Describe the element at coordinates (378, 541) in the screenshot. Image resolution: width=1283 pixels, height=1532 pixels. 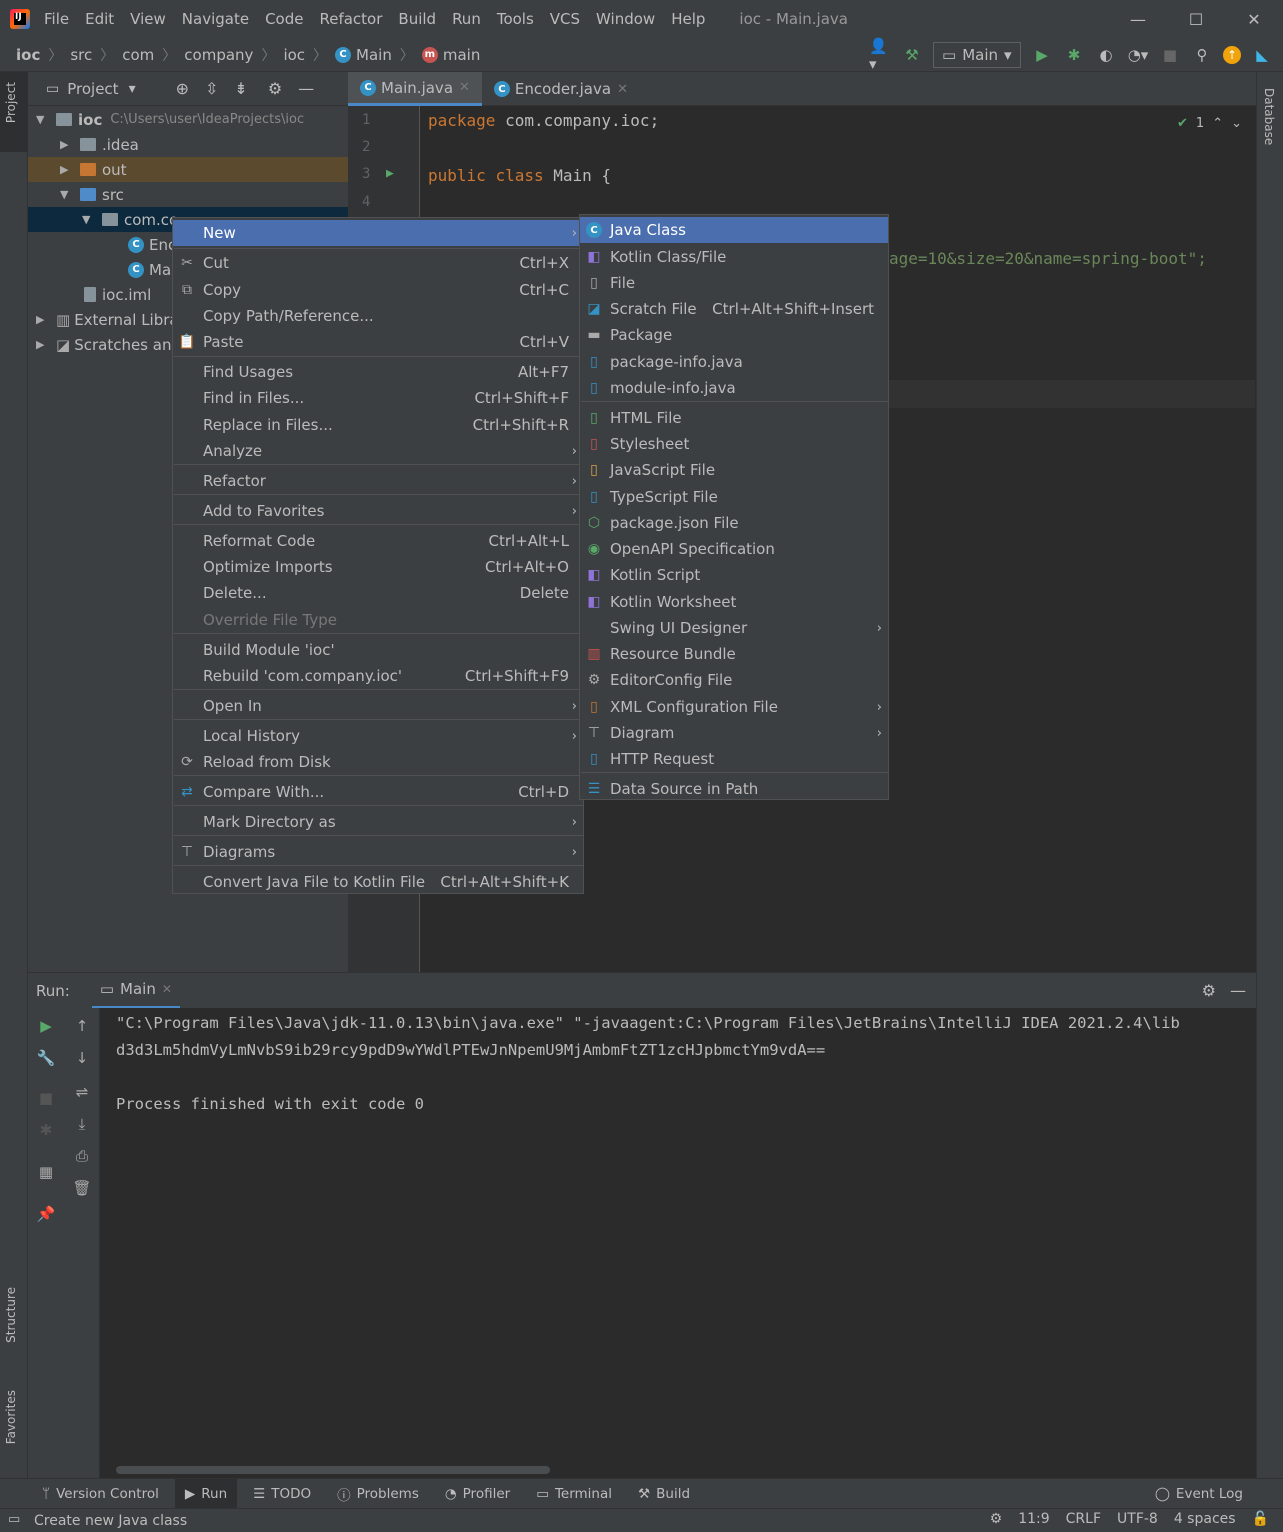
I see `menu-item-reformat-code: Reformat Code Ctrl+Alt+L` at that location.